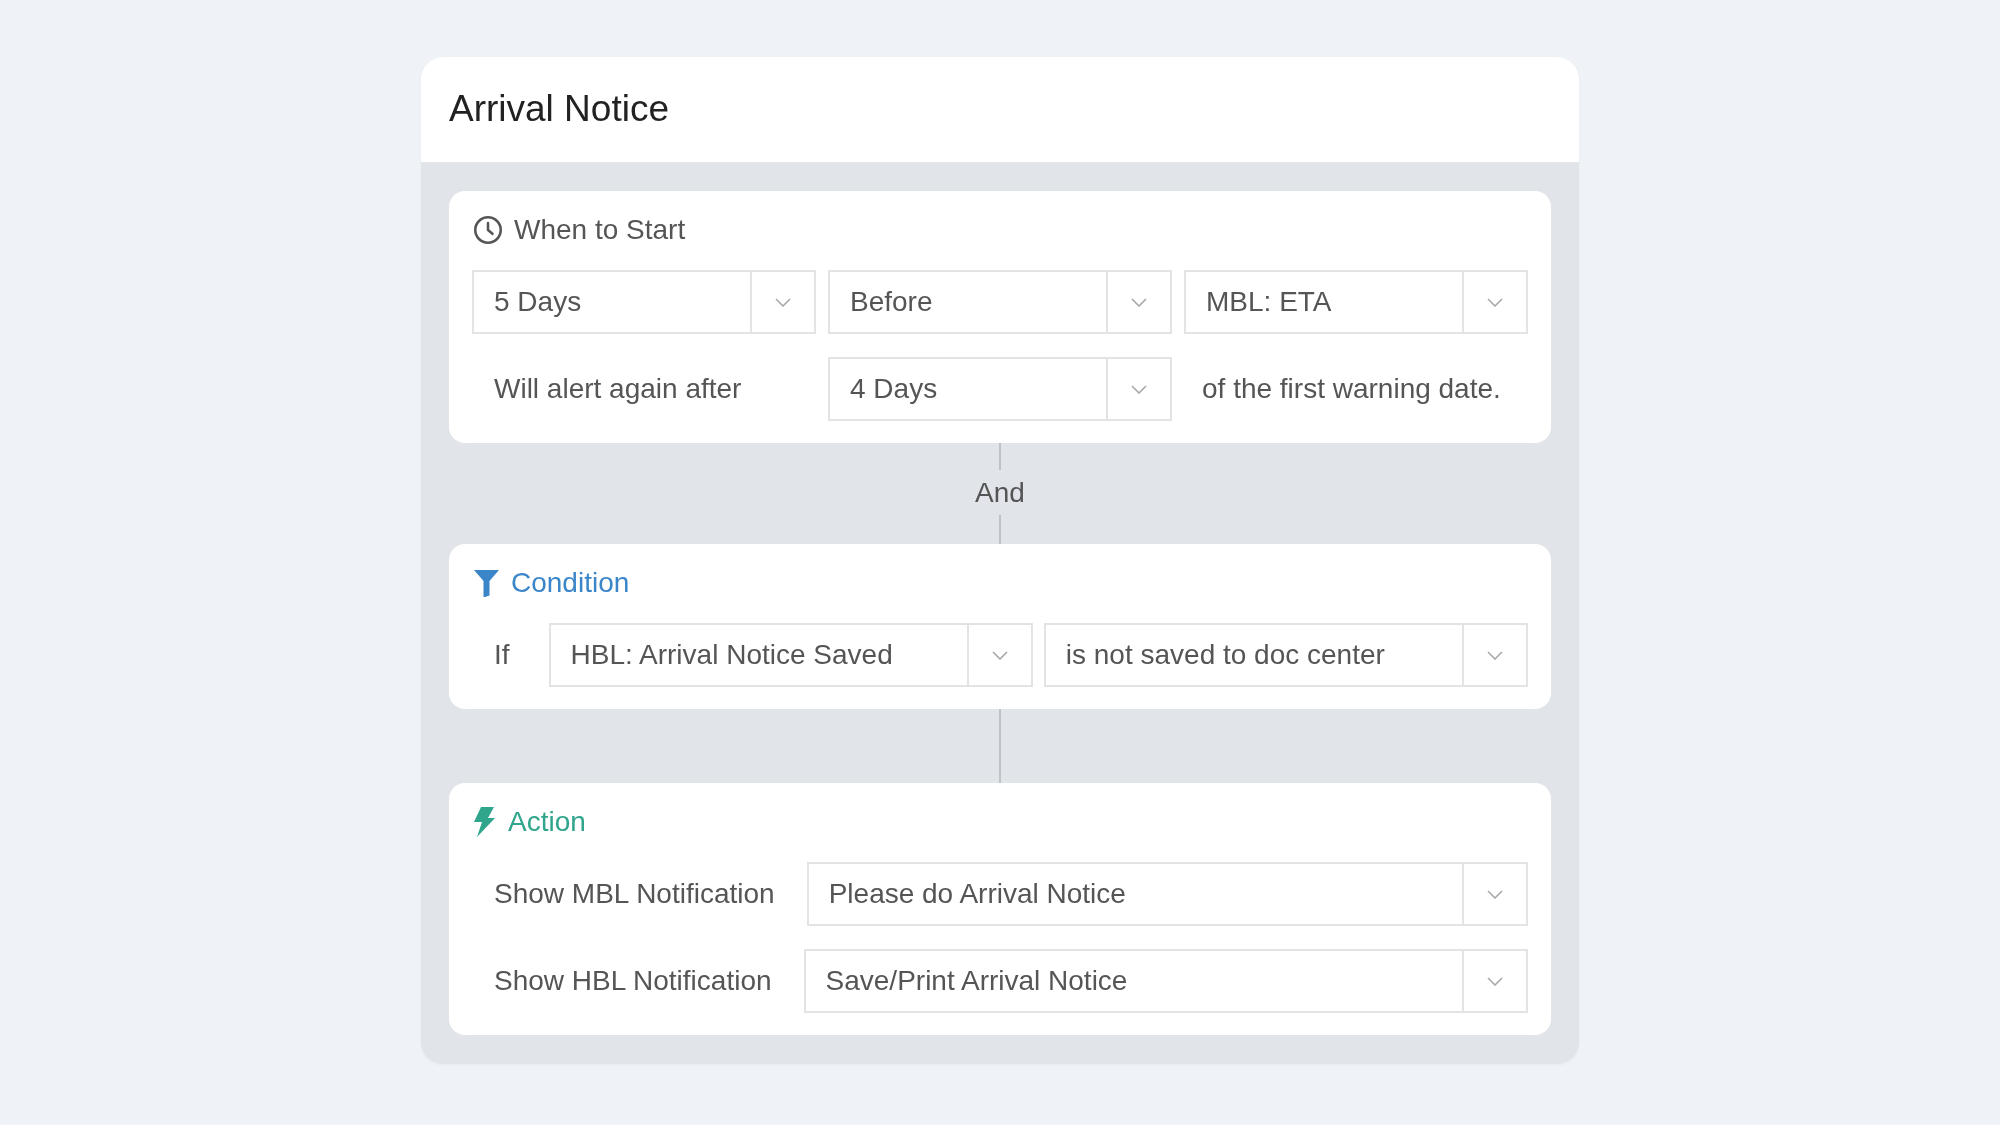  Describe the element at coordinates (1000, 493) in the screenshot. I see `connector-label: And` at that location.